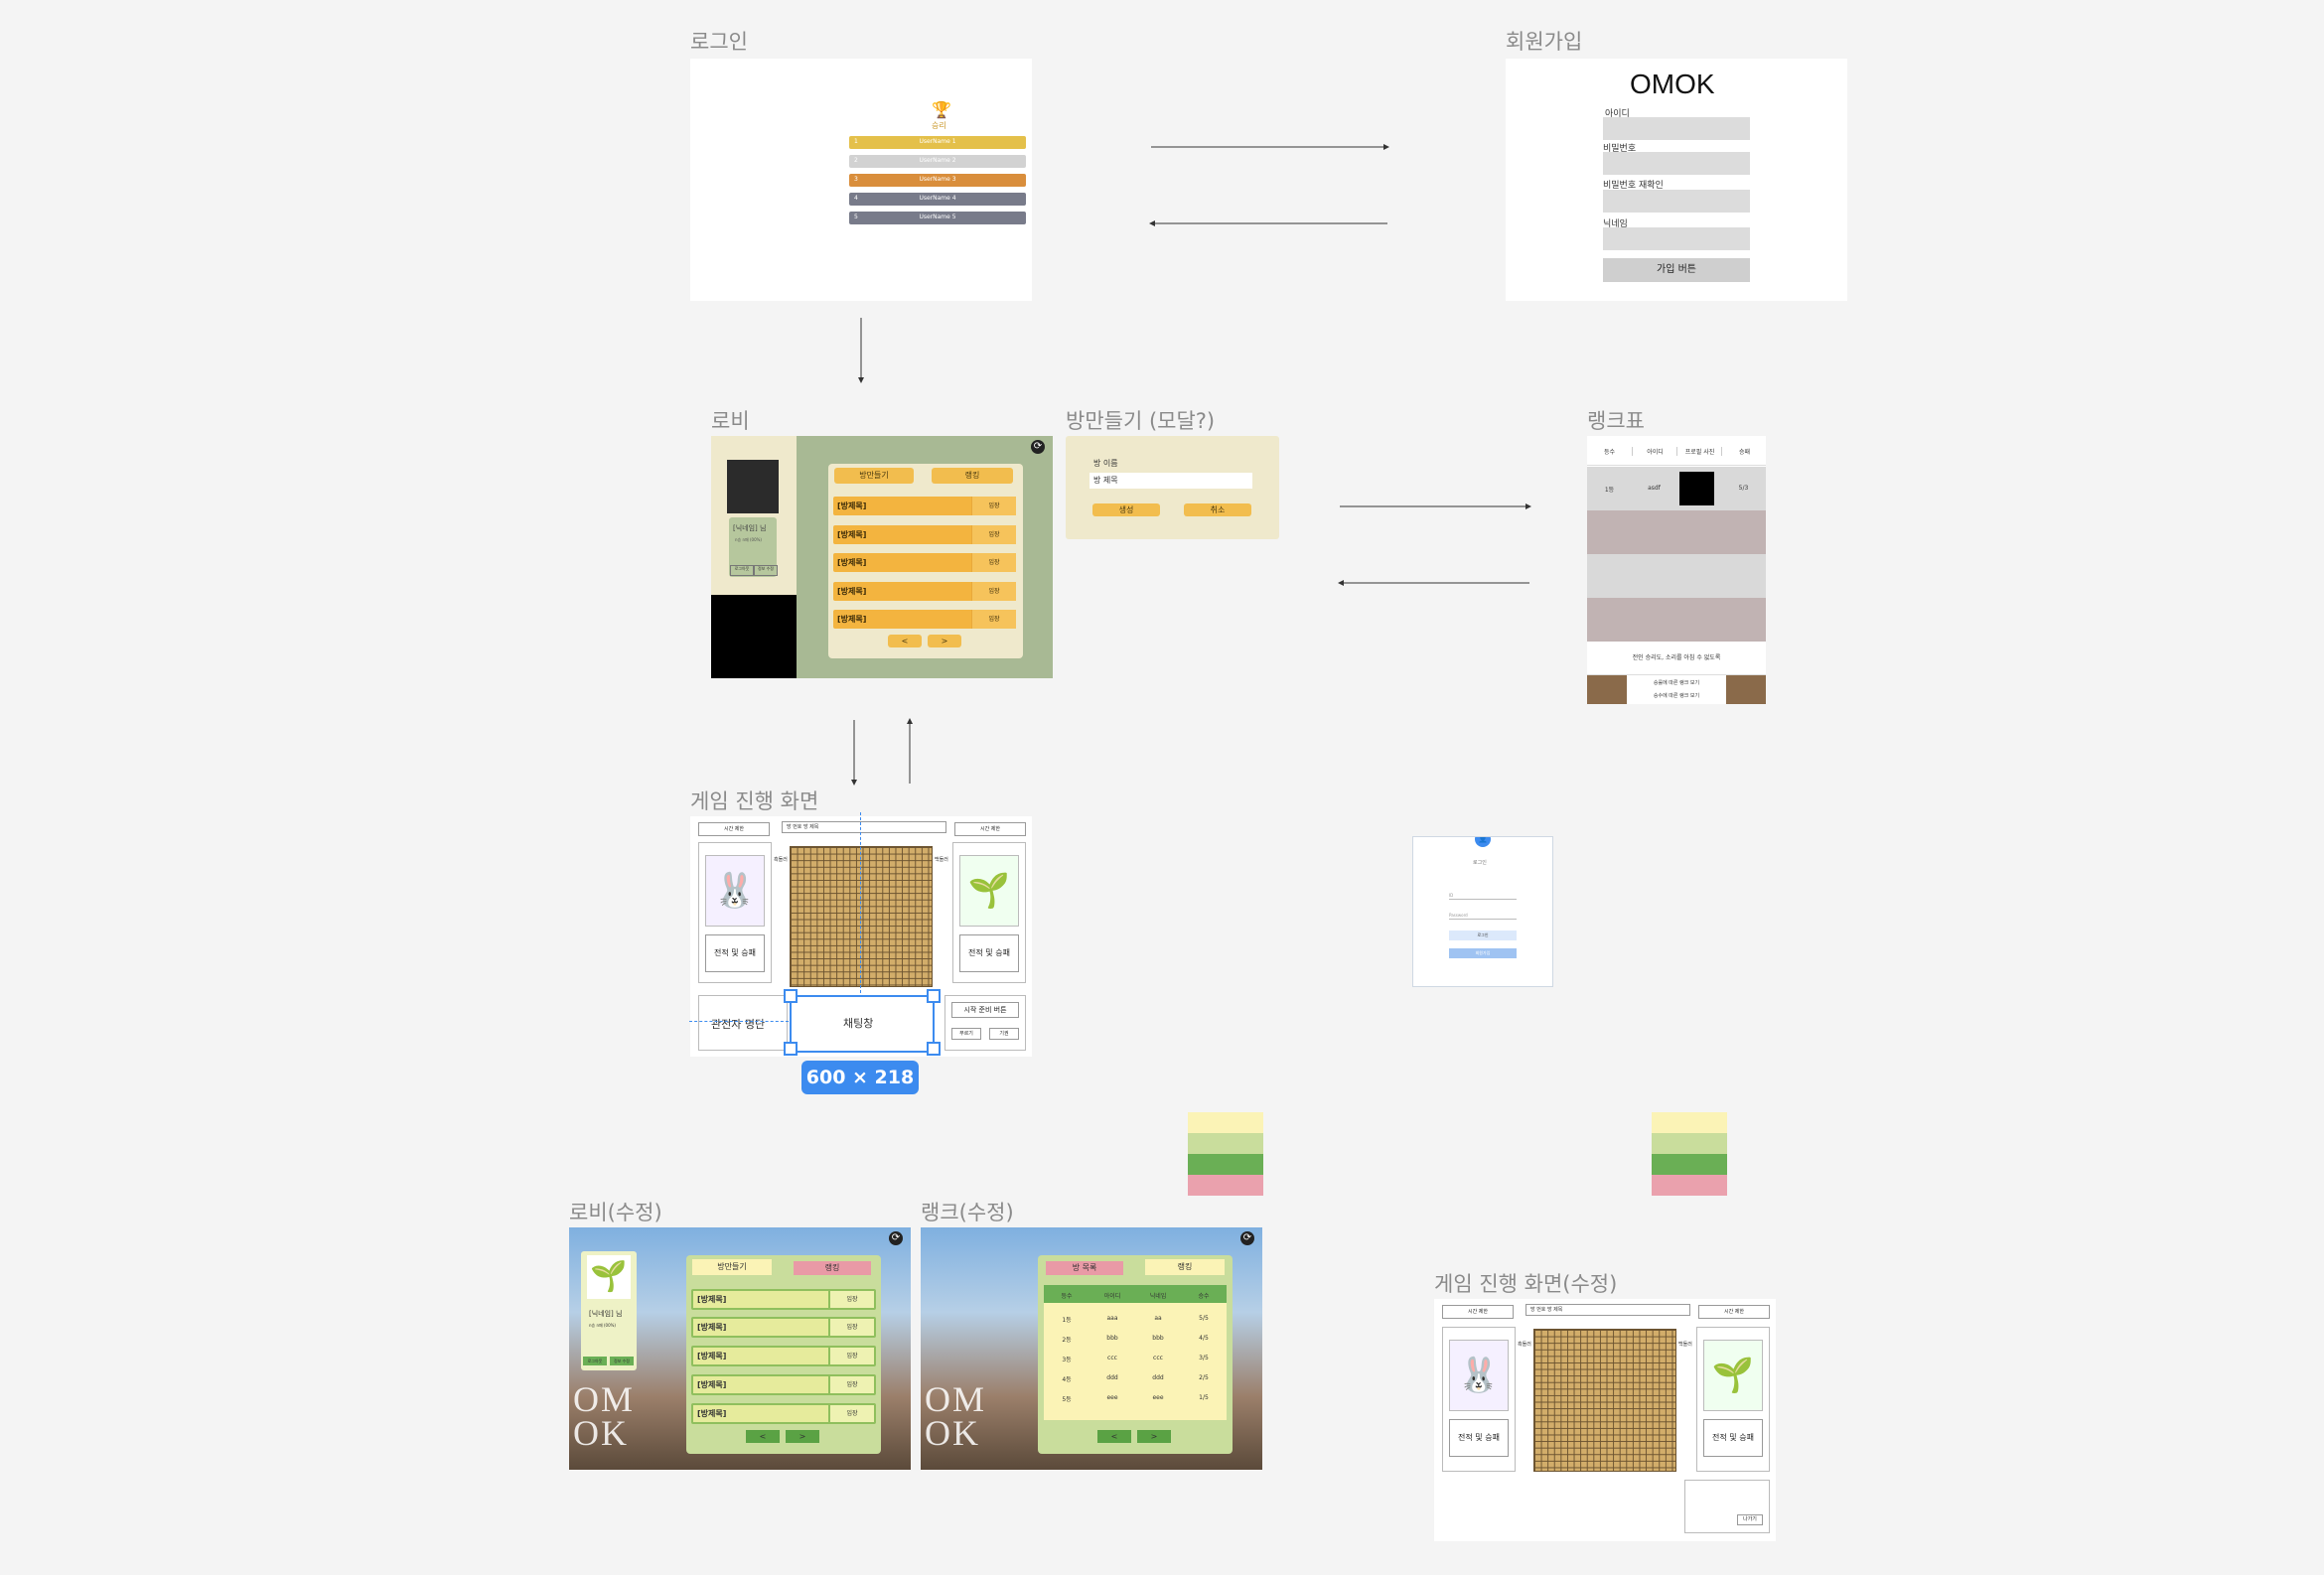 The image size is (2324, 1575). Describe the element at coordinates (985, 1010) in the screenshot. I see `ready-button: 시작 준비 버튼` at that location.